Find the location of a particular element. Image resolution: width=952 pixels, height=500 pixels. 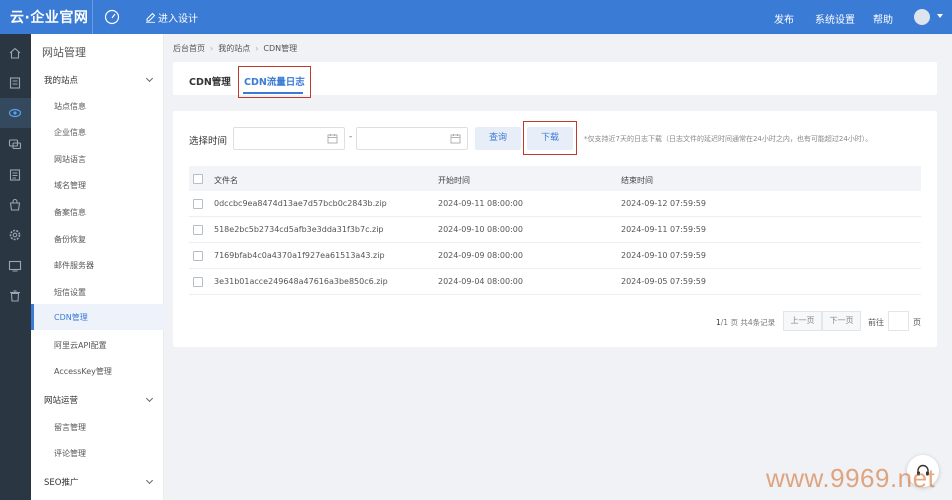

pagination-info: 1/1 页 共4条记录 is located at coordinates (745, 322).